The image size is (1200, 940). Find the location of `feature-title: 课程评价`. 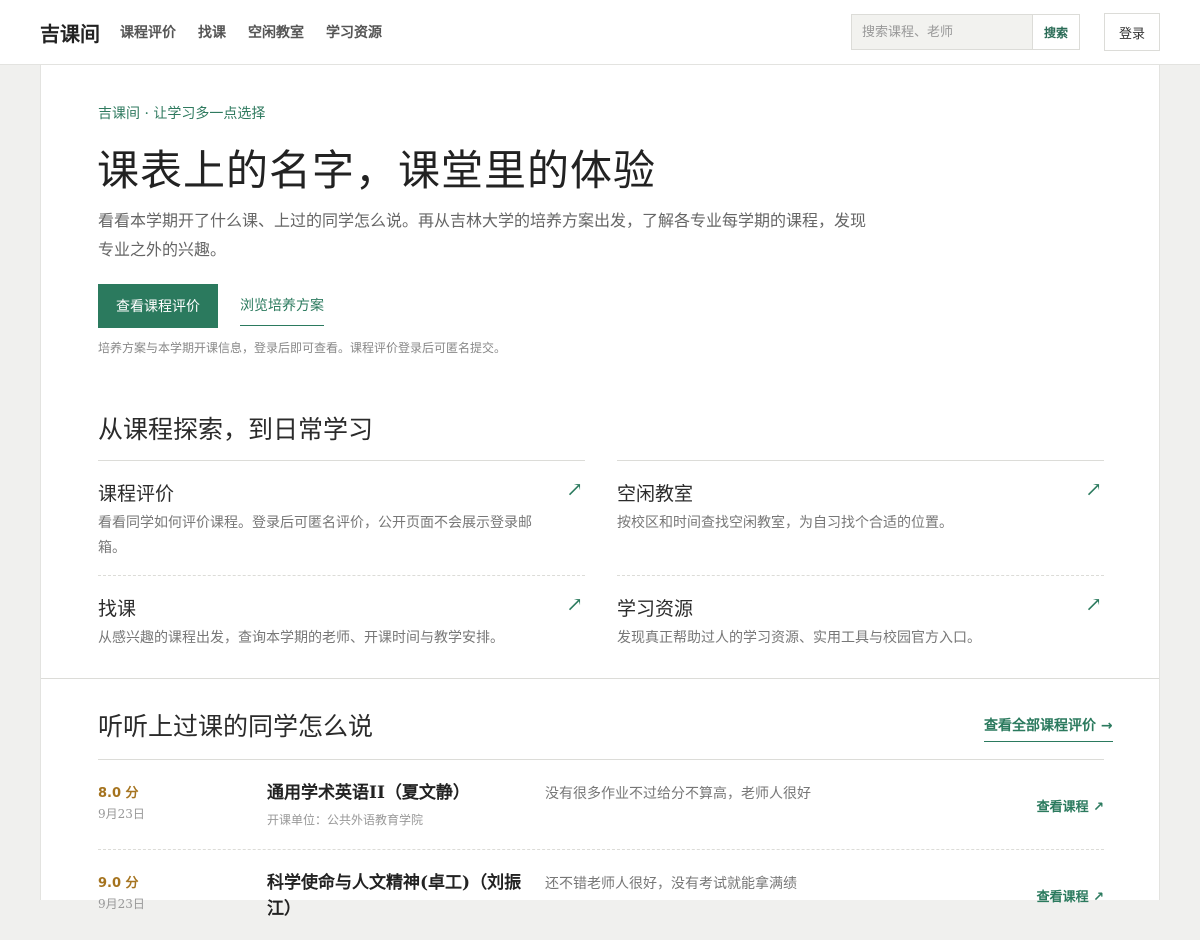

feature-title: 课程评价 is located at coordinates (136, 494).